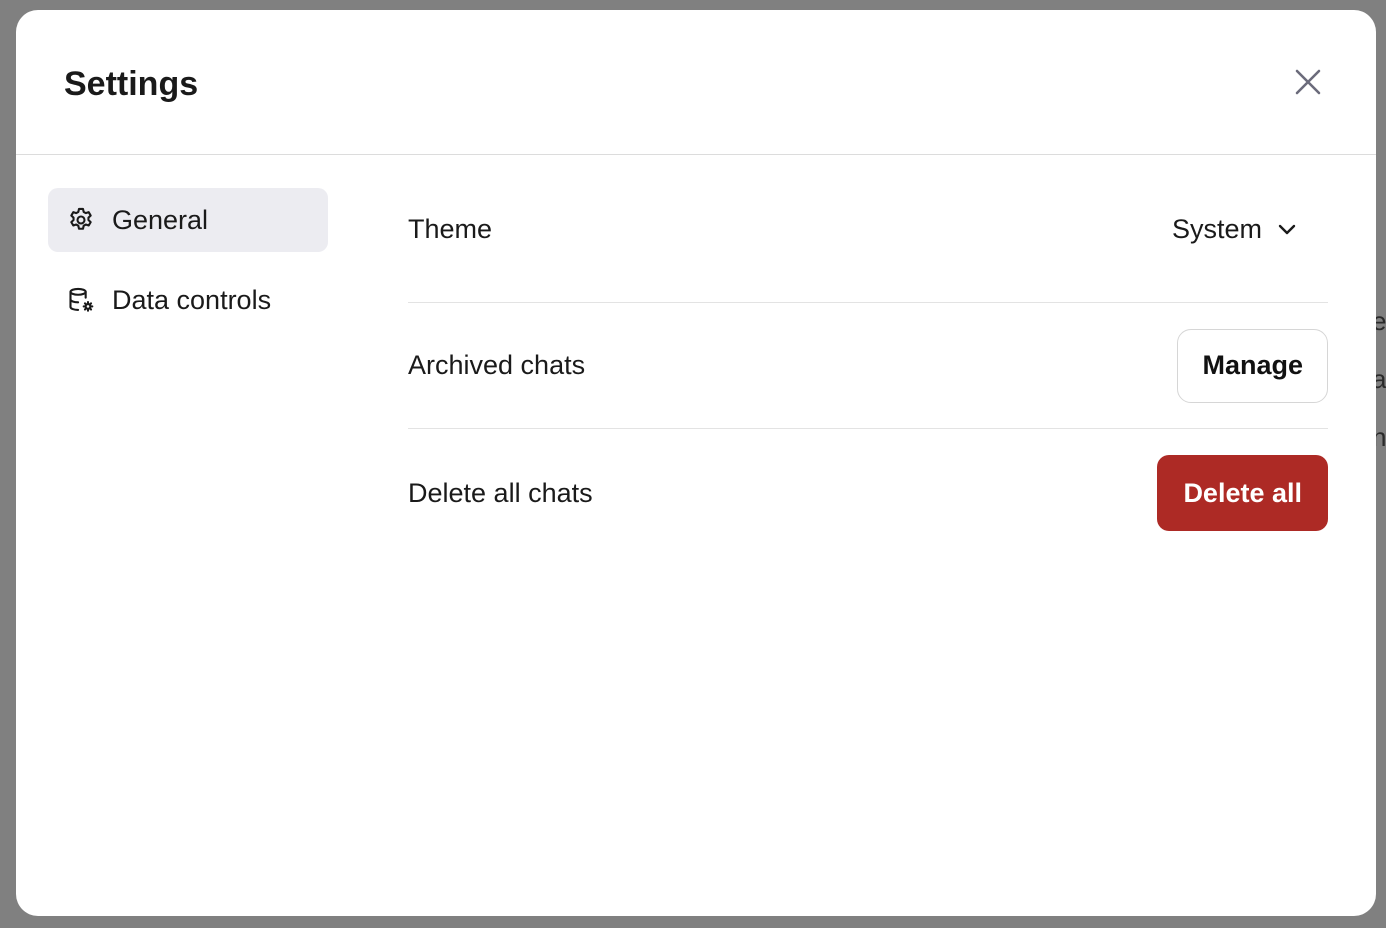  What do you see at coordinates (500, 492) in the screenshot?
I see `delete-chats-label: Delete all chats` at bounding box center [500, 492].